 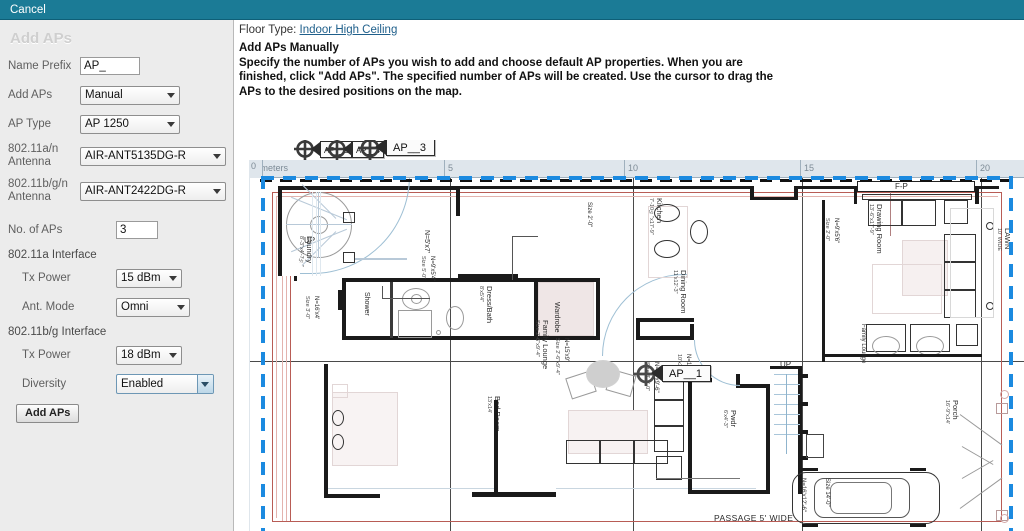 What do you see at coordinates (730, 419) in the screenshot?
I see `room-label-pwdr: Pwdr 6'x4'-3"` at bounding box center [730, 419].